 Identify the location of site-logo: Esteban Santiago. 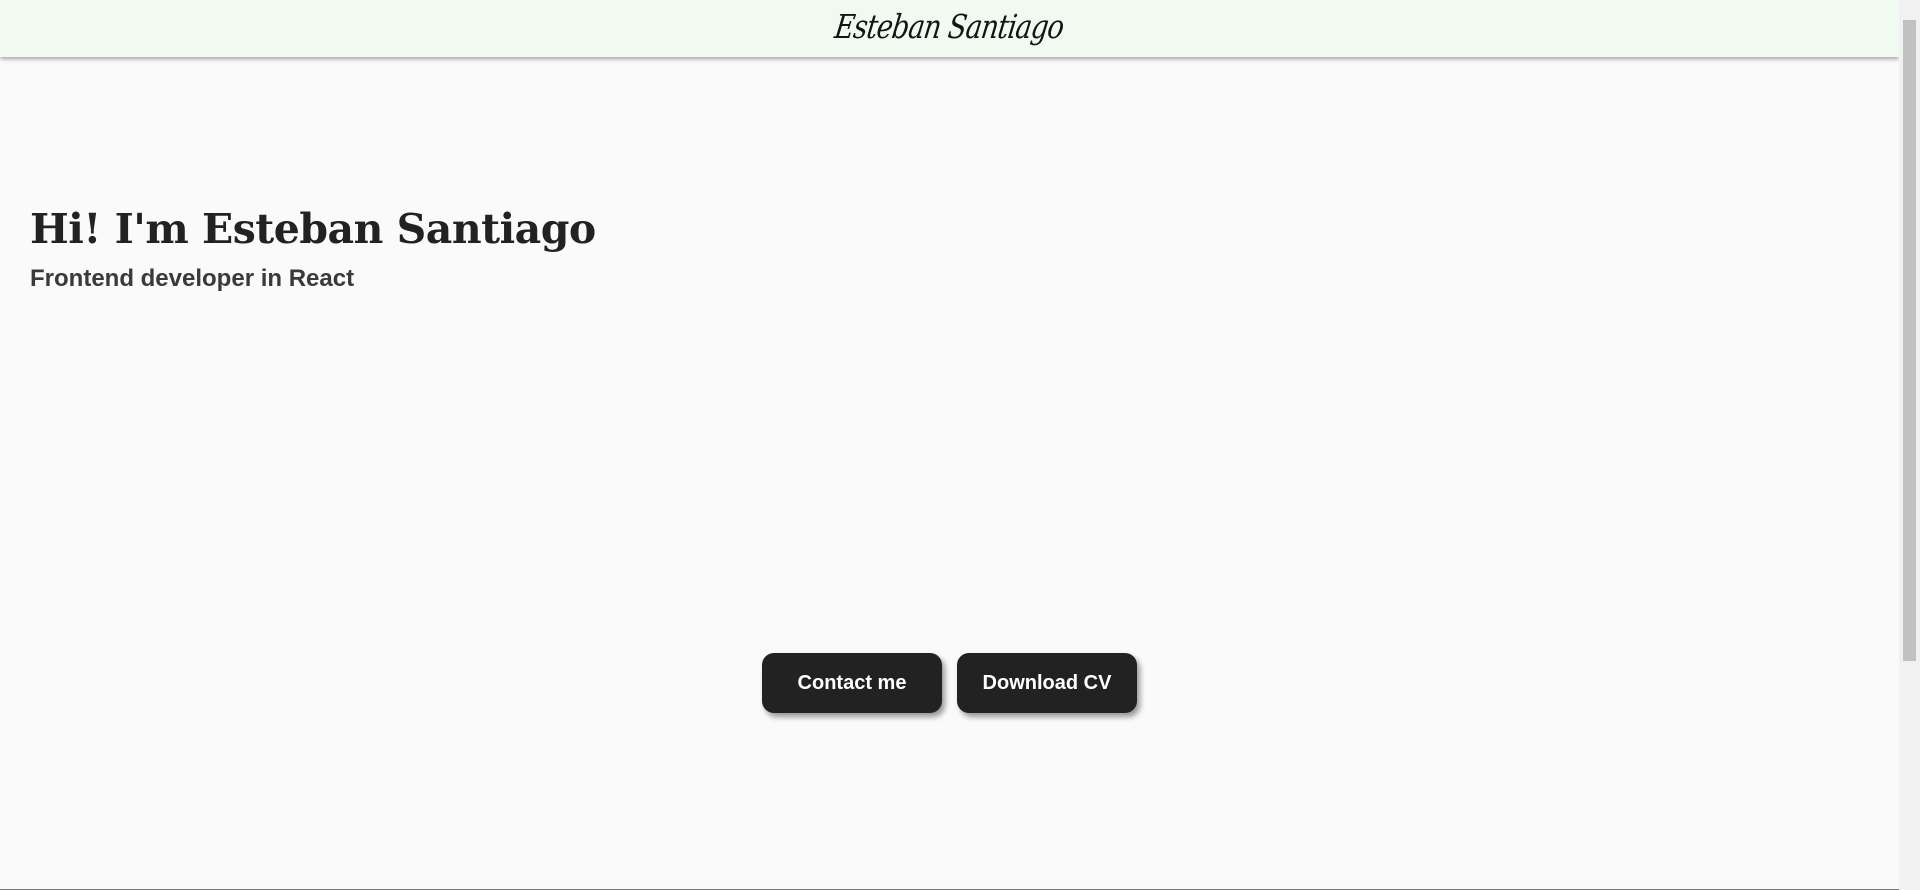
(950, 26).